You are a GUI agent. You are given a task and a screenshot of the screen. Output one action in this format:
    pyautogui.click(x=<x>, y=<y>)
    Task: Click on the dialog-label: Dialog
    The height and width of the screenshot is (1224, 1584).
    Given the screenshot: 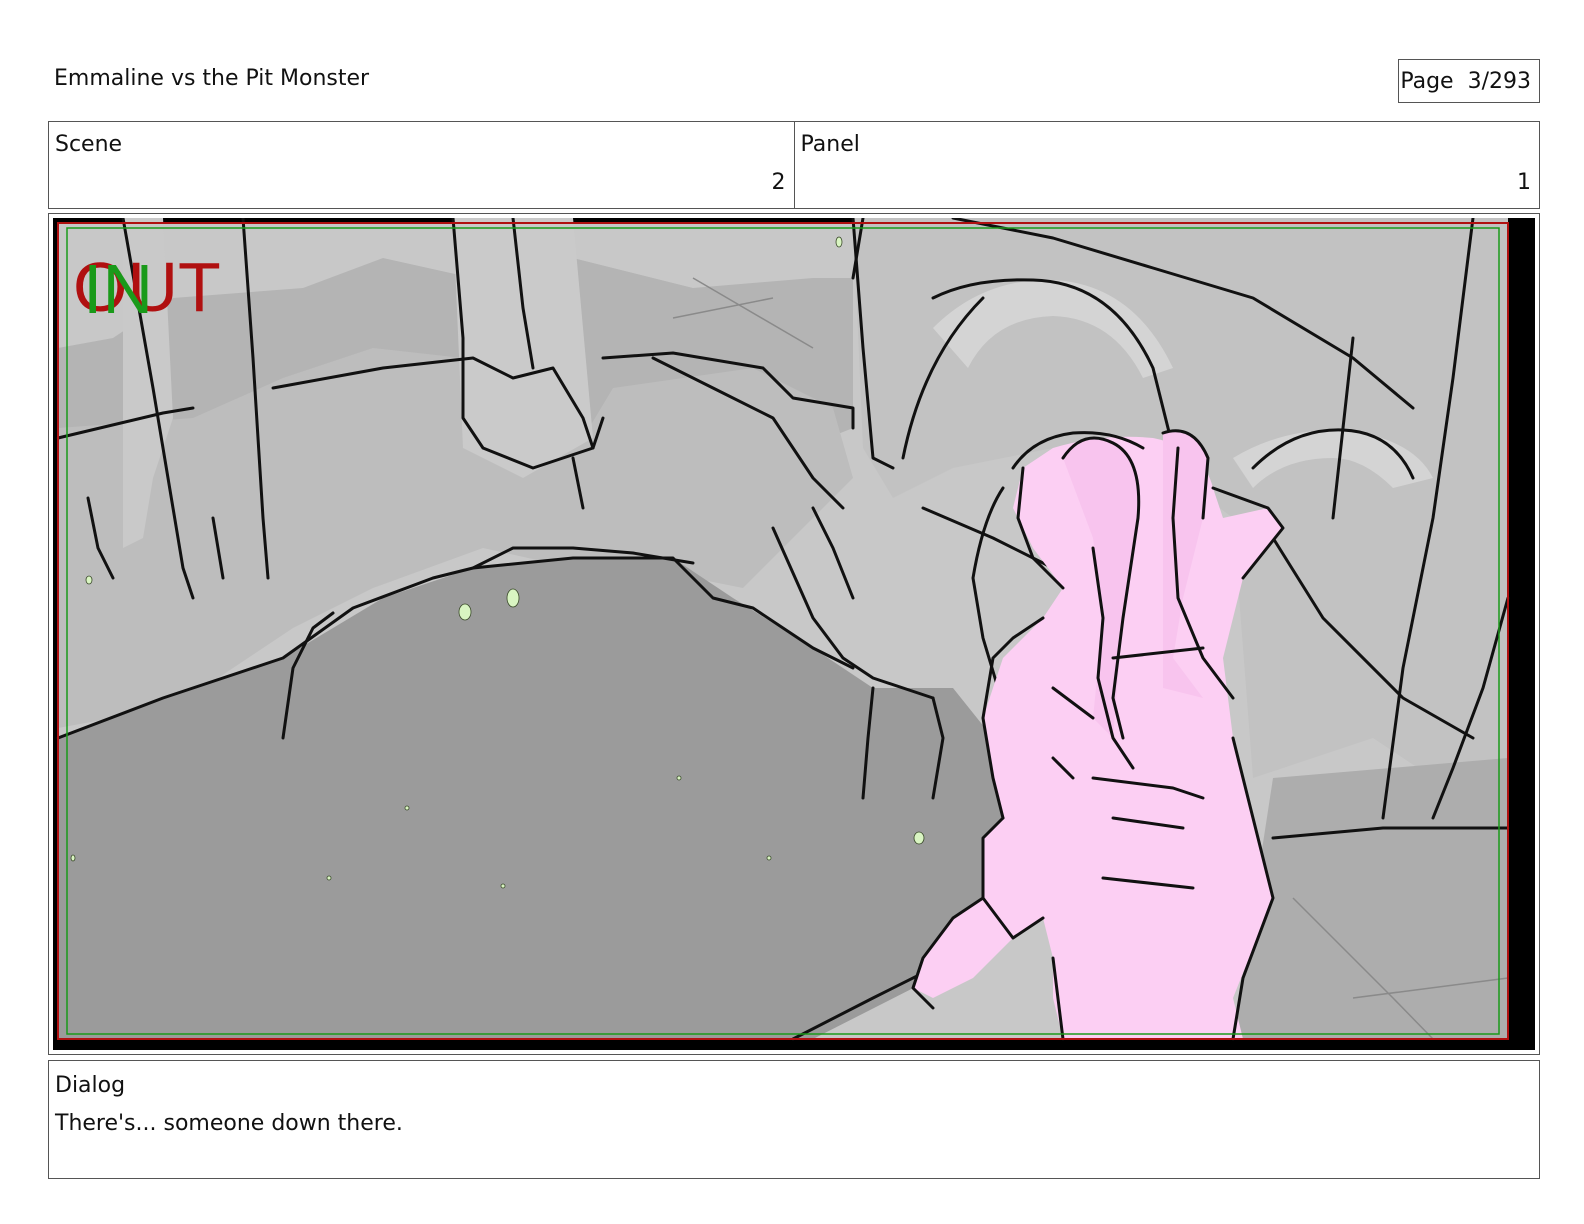 What is the action you would take?
    pyautogui.click(x=90, y=1085)
    